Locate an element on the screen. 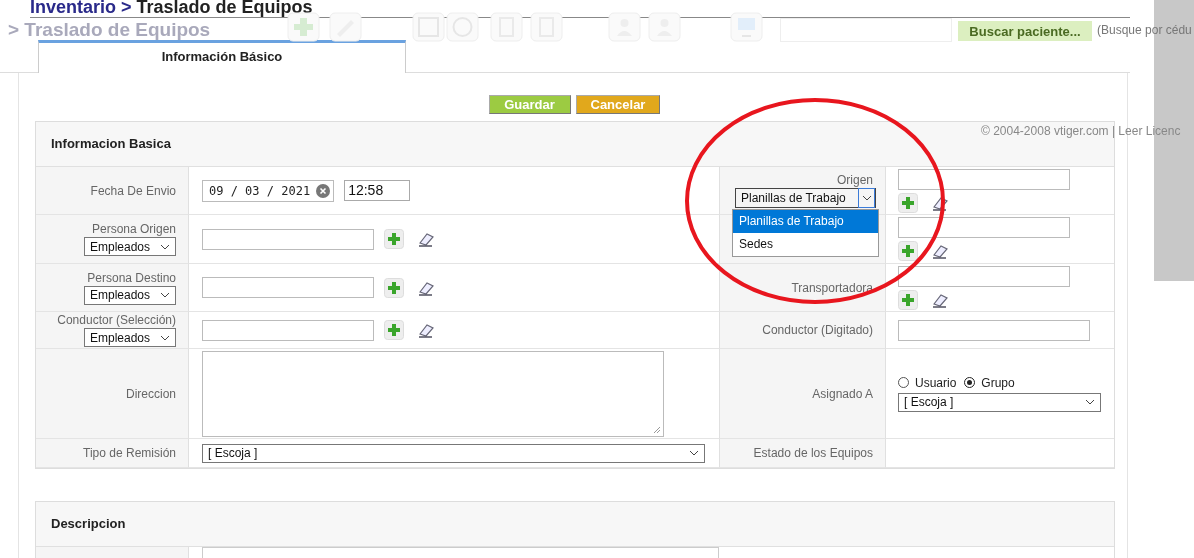 Image resolution: width=1194 pixels, height=558 pixels. field-label: Direccion is located at coordinates (151, 393).